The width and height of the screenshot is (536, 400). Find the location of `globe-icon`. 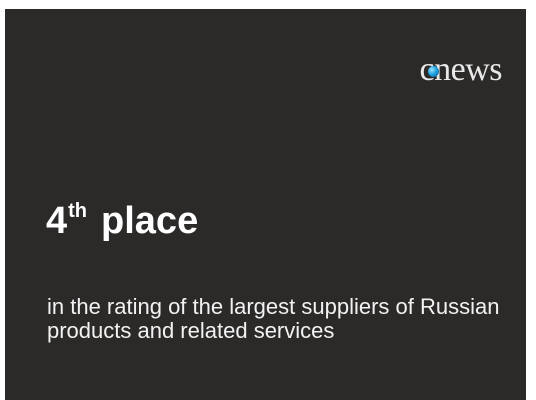

globe-icon is located at coordinates (433, 71).